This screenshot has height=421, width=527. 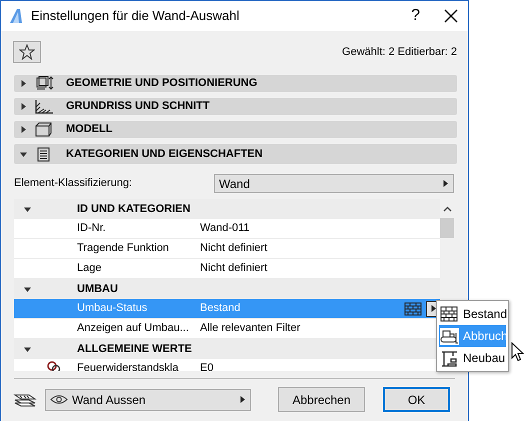 I want to click on help-button: ?, so click(x=415, y=16).